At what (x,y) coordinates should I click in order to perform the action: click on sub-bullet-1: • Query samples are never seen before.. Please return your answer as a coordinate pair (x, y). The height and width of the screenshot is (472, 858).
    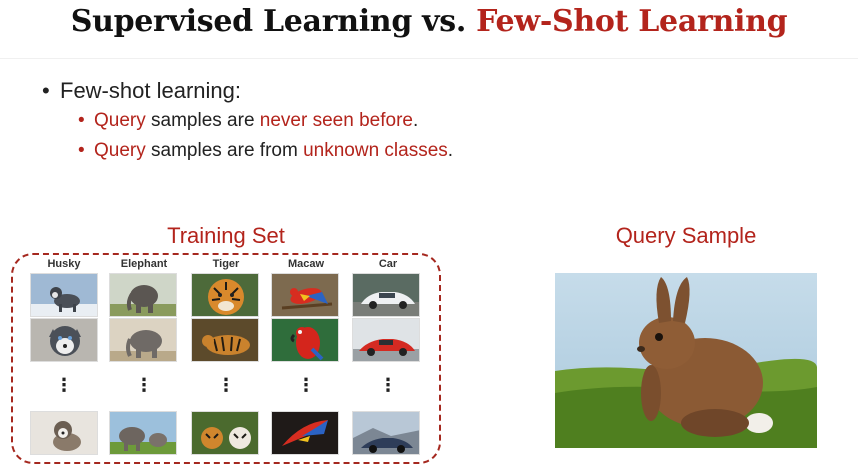
    Looking at the image, I should click on (248, 121).